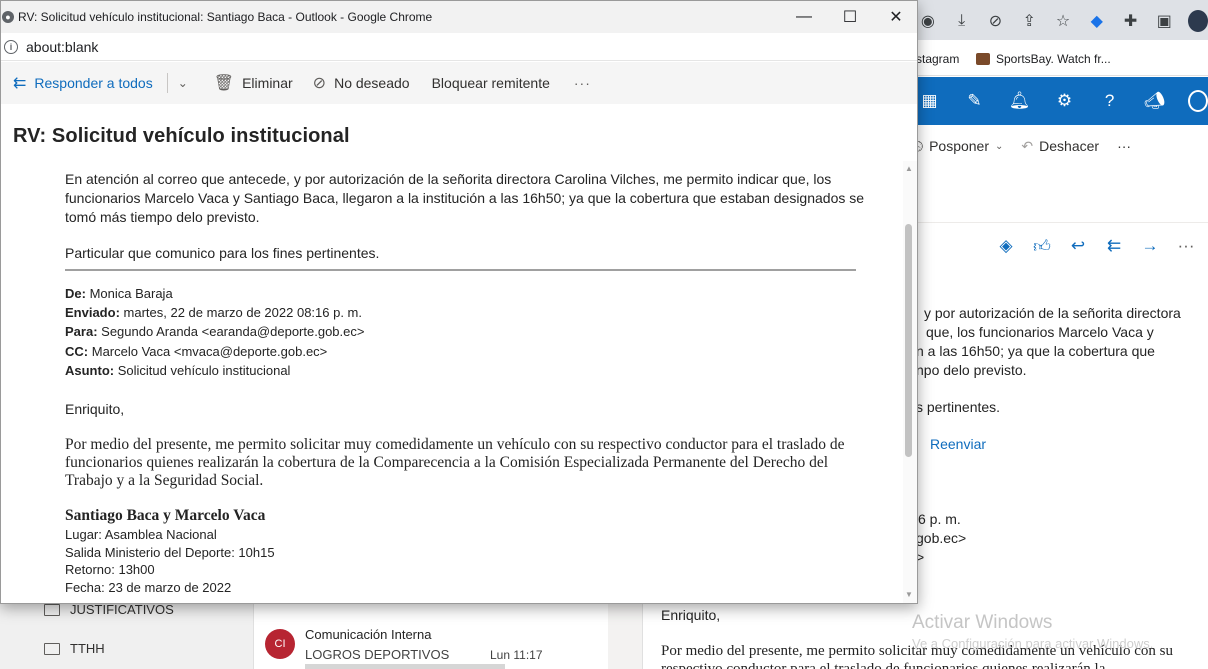 This screenshot has height=669, width=1208. Describe the element at coordinates (81, 331) in the screenshot. I see `to-label: Para:` at that location.